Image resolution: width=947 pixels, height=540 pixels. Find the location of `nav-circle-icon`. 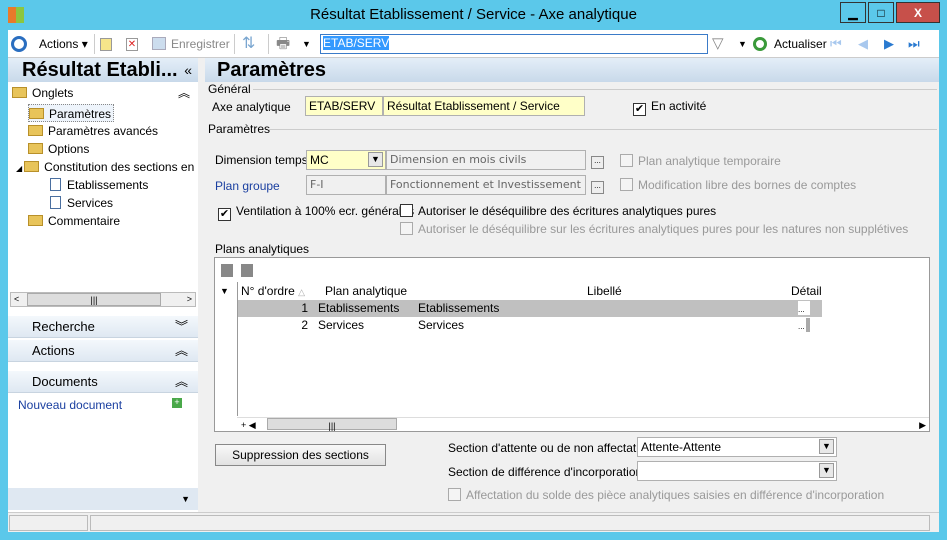

nav-circle-icon is located at coordinates (19, 44).